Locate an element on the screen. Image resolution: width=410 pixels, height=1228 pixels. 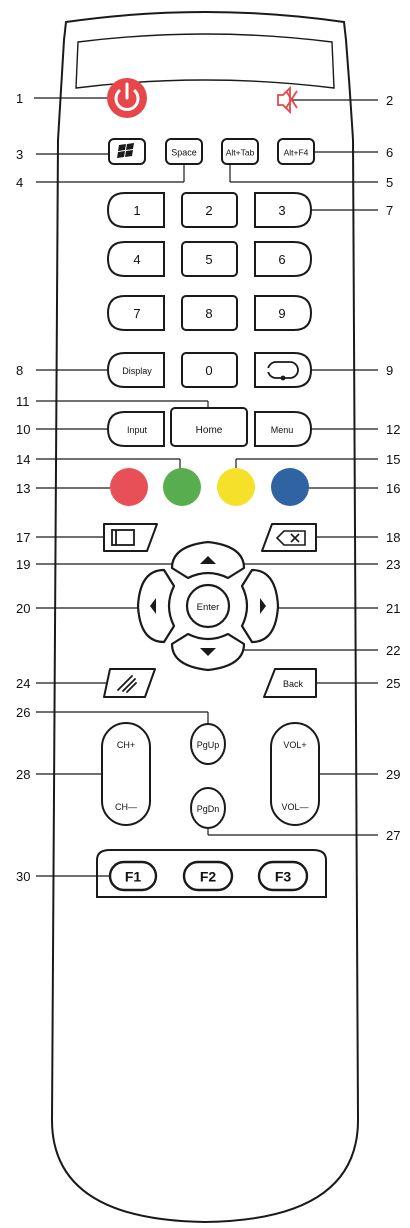
num-8-label: 8 is located at coordinates (208, 313).